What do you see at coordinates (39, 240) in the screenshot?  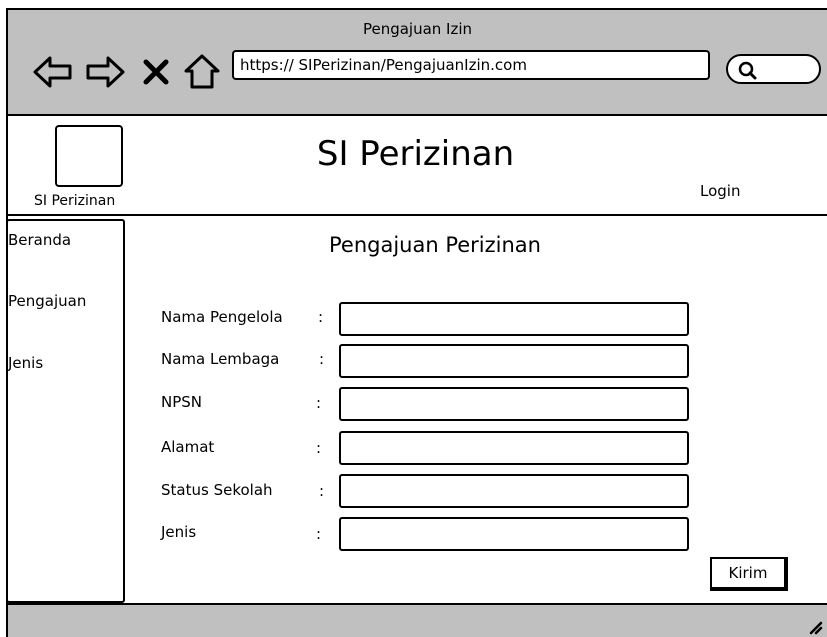 I see `sidebar-item-beranda: Beranda` at bounding box center [39, 240].